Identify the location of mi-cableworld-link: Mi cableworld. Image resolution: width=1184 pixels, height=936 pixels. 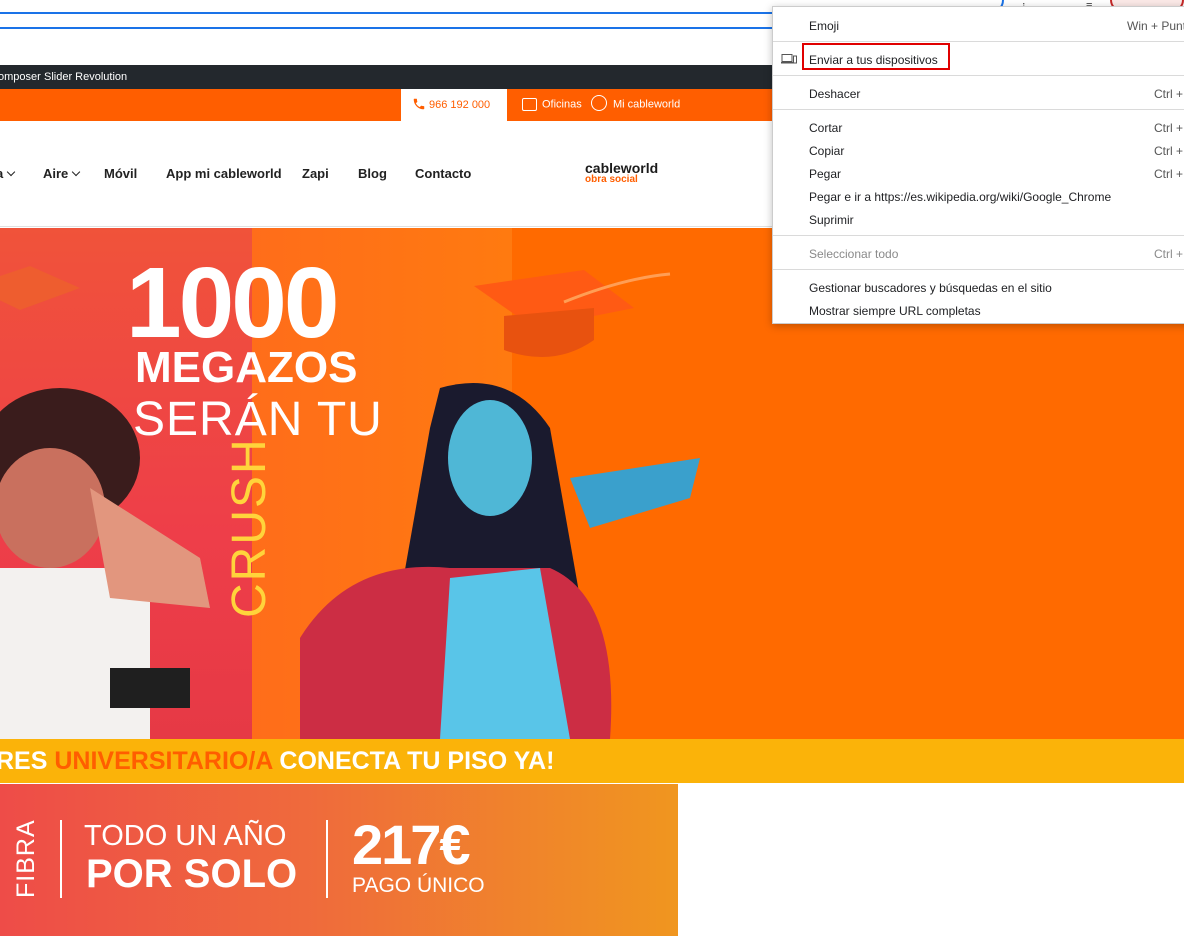
(636, 103).